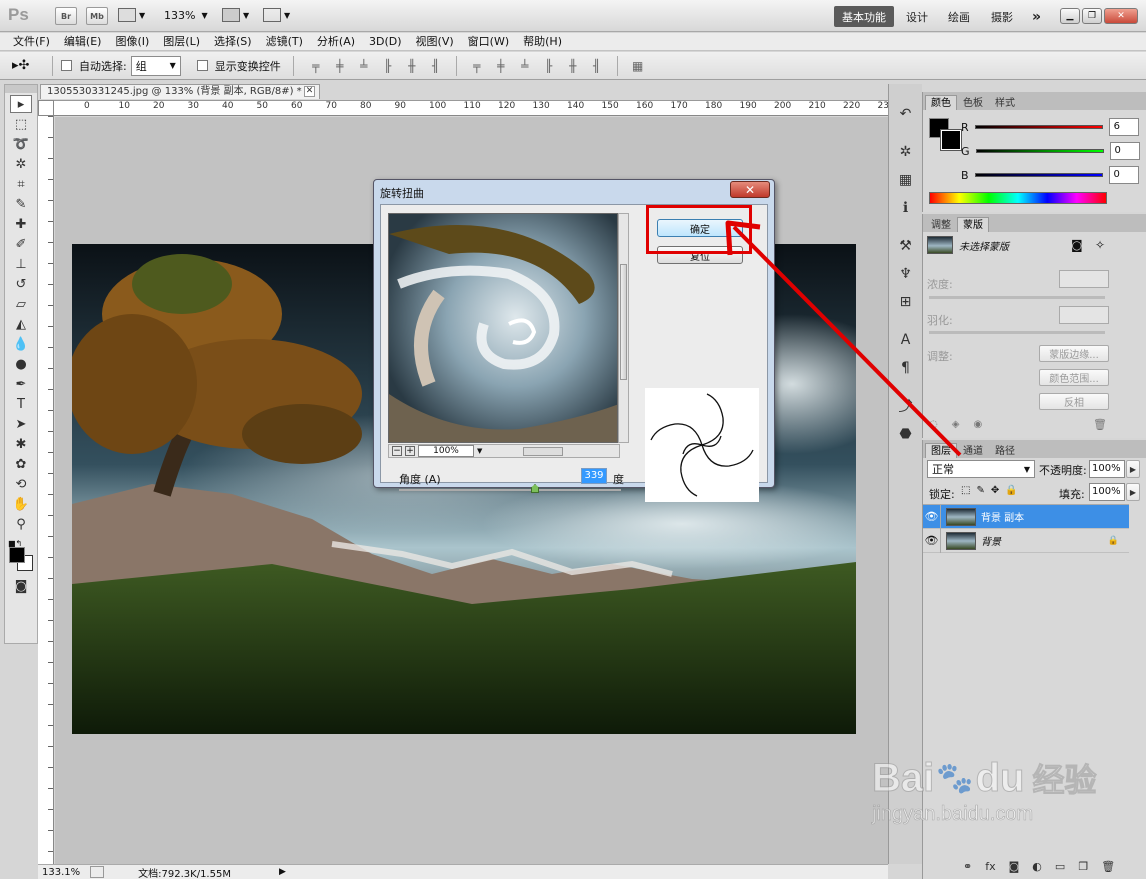 The height and width of the screenshot is (879, 1146). What do you see at coordinates (1038, 175) in the screenshot?
I see `b-slider` at bounding box center [1038, 175].